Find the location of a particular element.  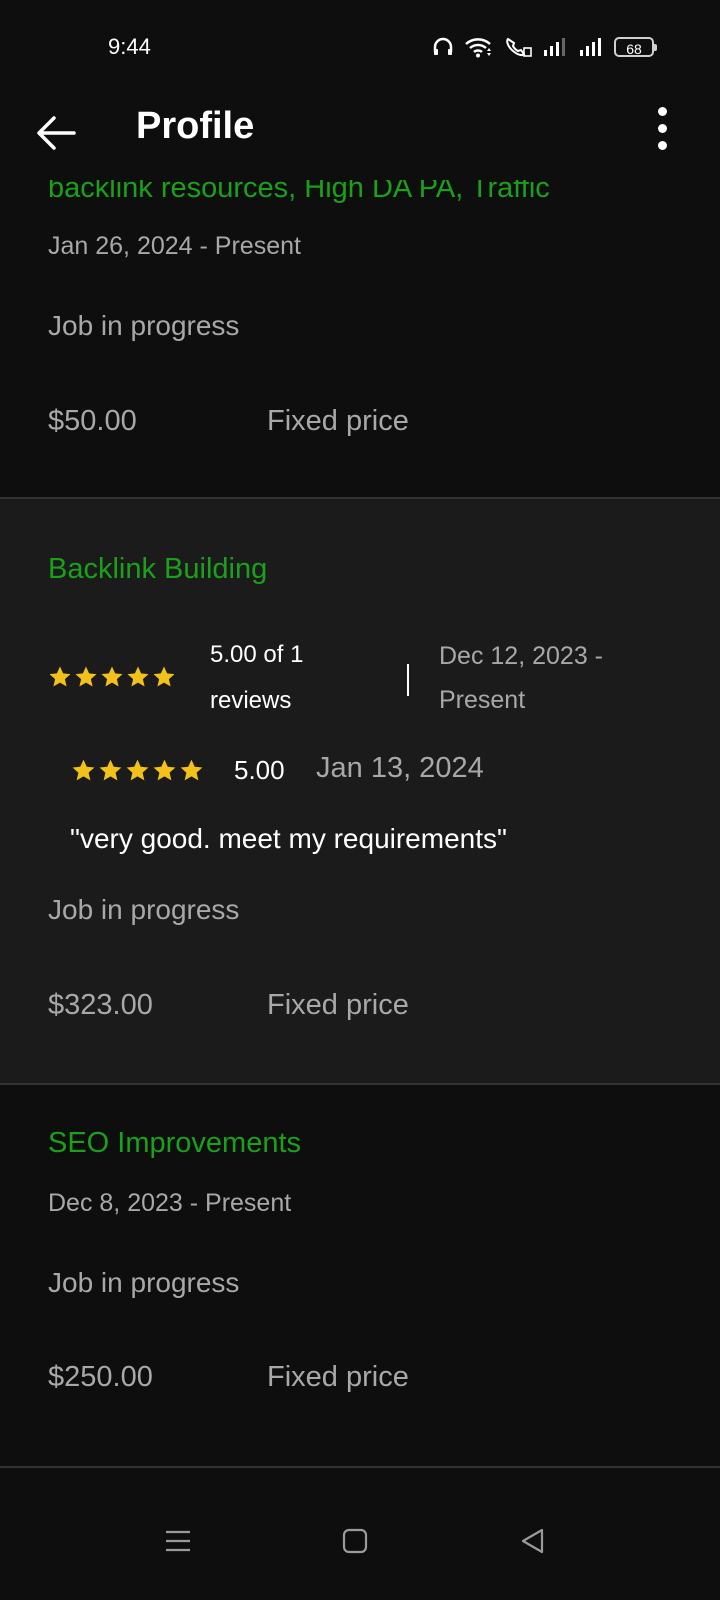

job-price: $250.00 is located at coordinates (100, 1377).